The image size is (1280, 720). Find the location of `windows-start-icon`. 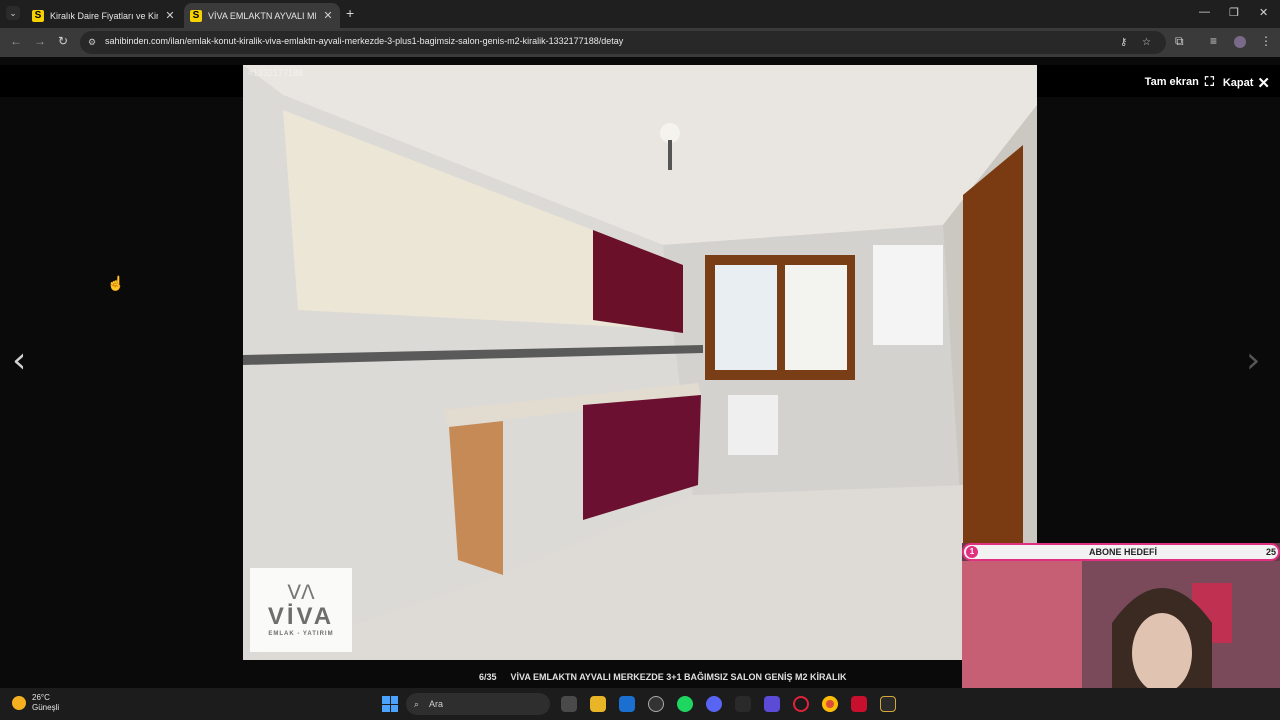

windows-start-icon is located at coordinates (390, 704).